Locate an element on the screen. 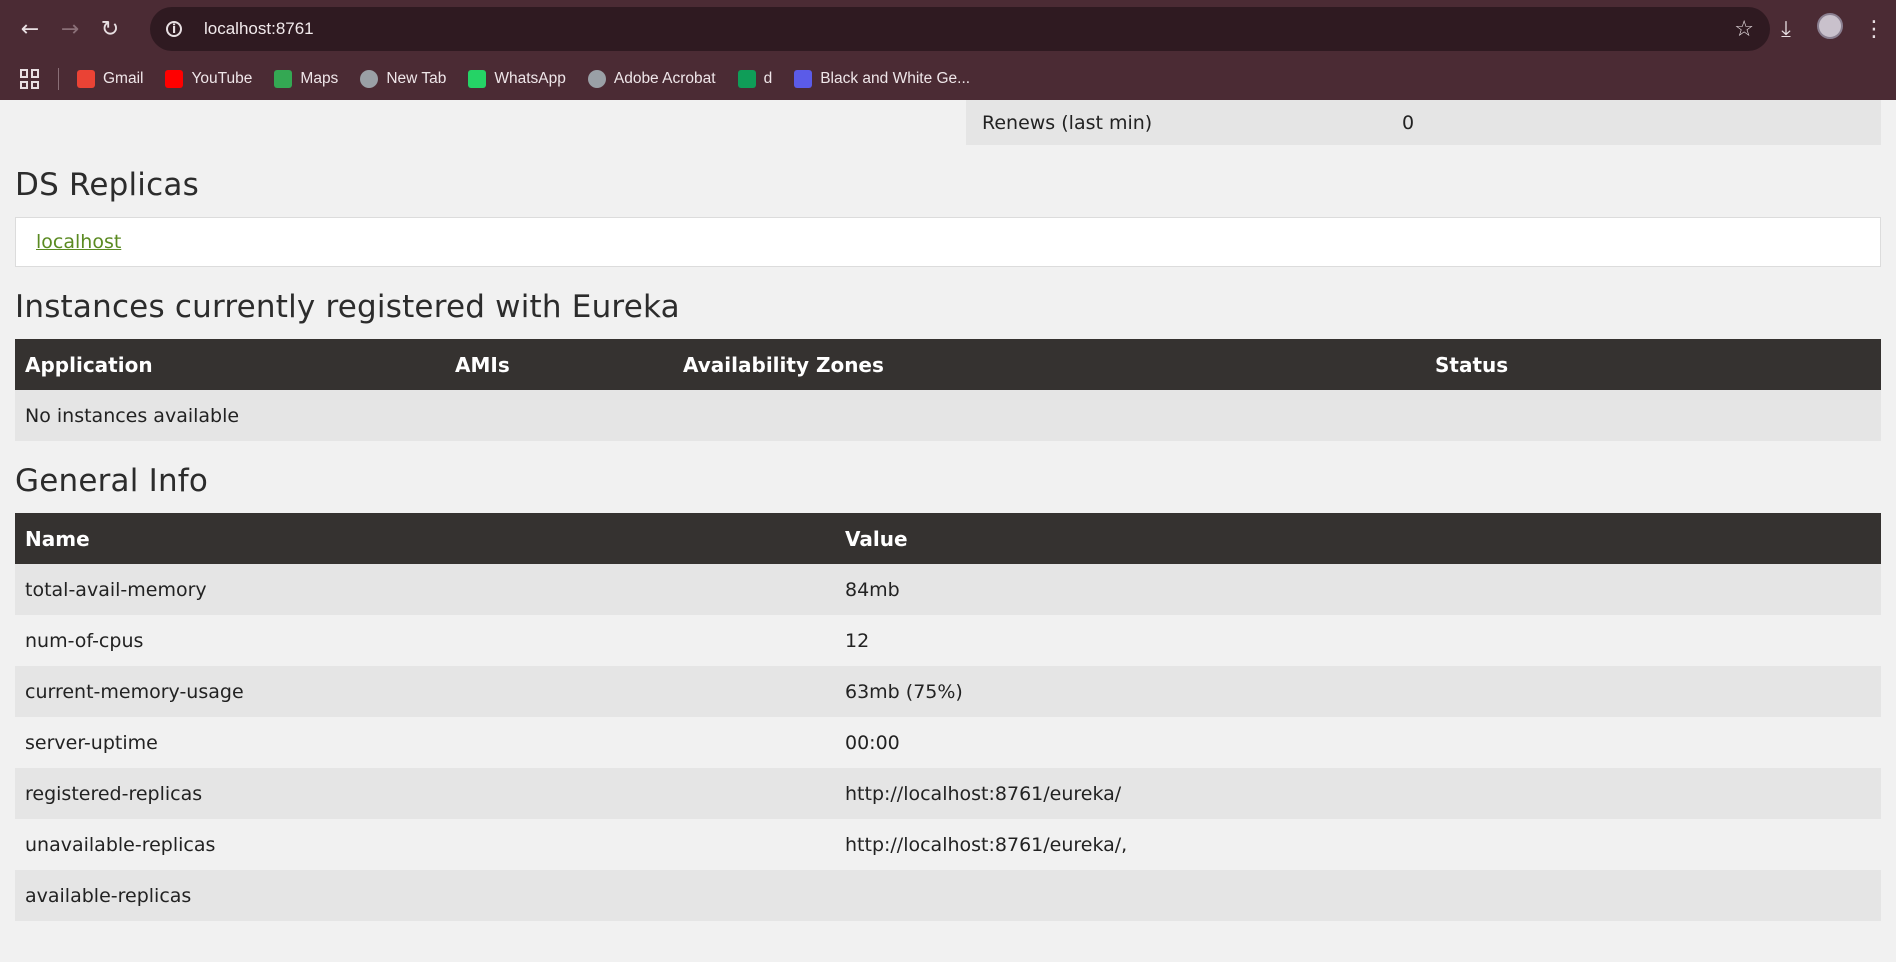 This screenshot has height=962, width=1896. bookmark-label: d is located at coordinates (768, 78).